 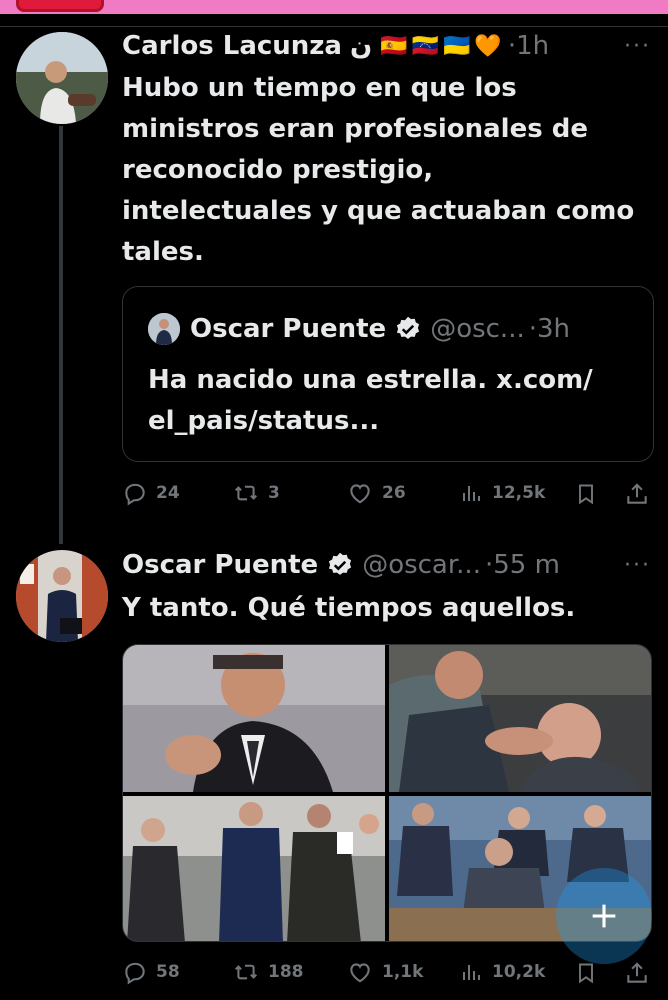 I want to click on author-name: Oscar Puente, so click(x=220, y=565).